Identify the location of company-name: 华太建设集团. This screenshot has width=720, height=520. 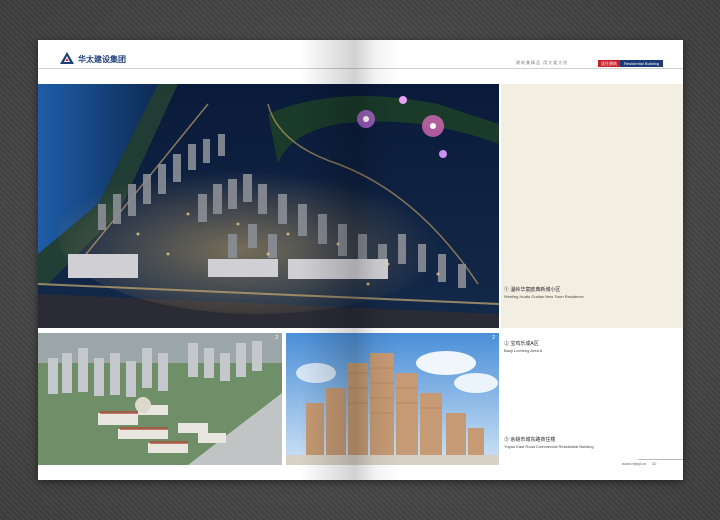
(102, 59).